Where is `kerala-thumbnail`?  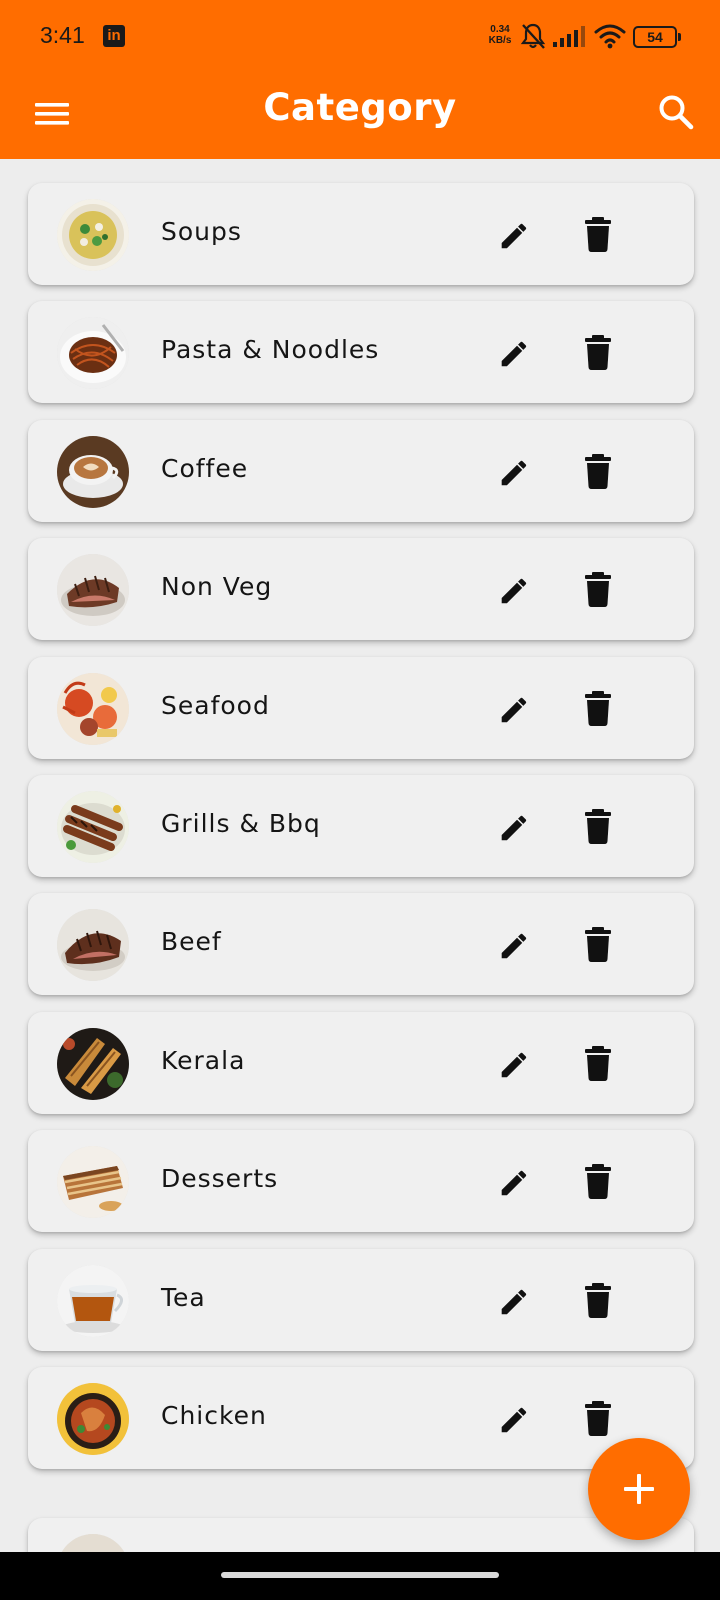 kerala-thumbnail is located at coordinates (93, 1063).